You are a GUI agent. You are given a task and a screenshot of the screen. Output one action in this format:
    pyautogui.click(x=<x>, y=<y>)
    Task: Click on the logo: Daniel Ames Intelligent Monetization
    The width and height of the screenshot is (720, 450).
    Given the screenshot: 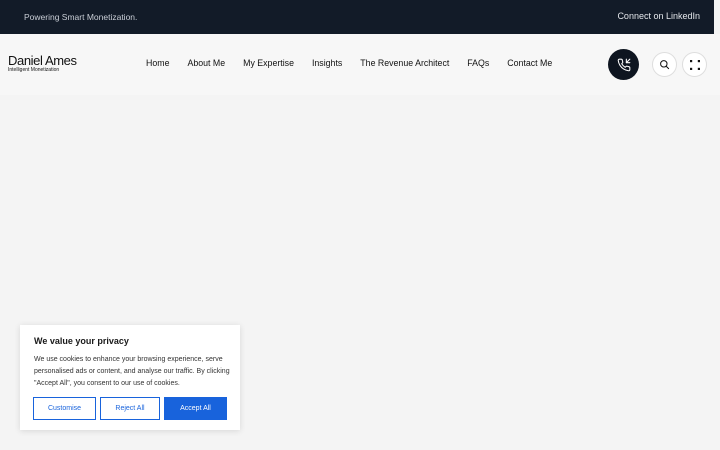 What is the action you would take?
    pyautogui.click(x=42, y=63)
    